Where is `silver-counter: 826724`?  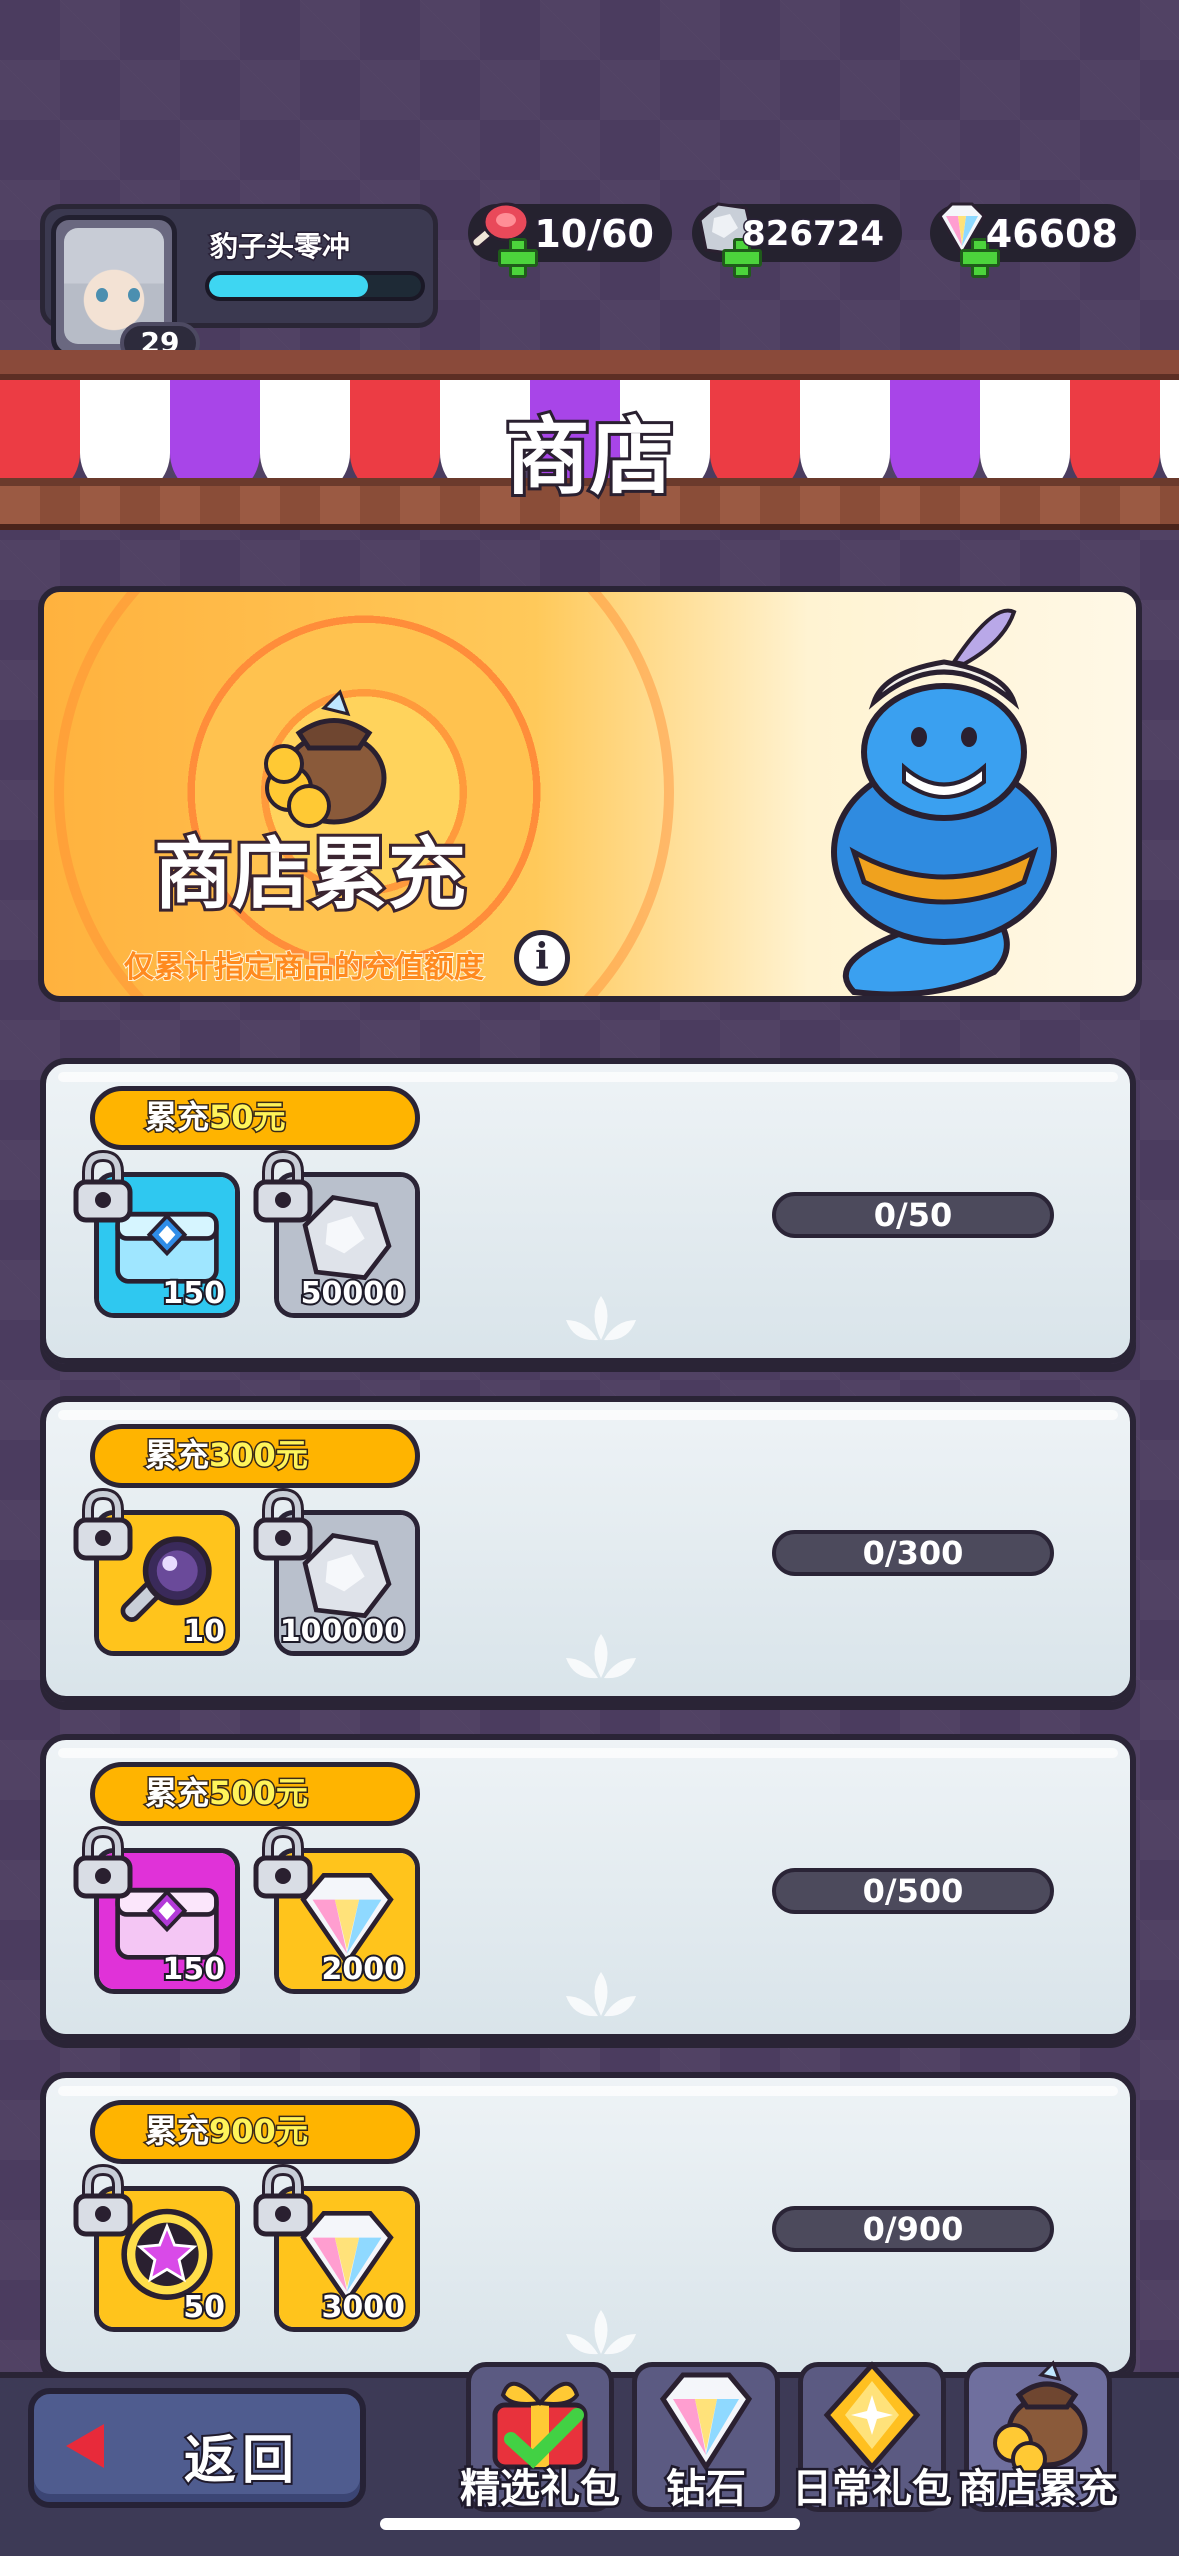 silver-counter: 826724 is located at coordinates (797, 240).